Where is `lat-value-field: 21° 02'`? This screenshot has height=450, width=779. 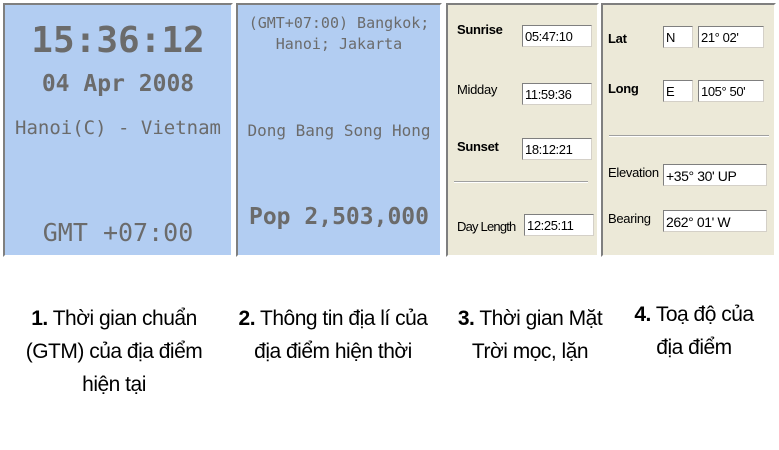 lat-value-field: 21° 02' is located at coordinates (731, 37).